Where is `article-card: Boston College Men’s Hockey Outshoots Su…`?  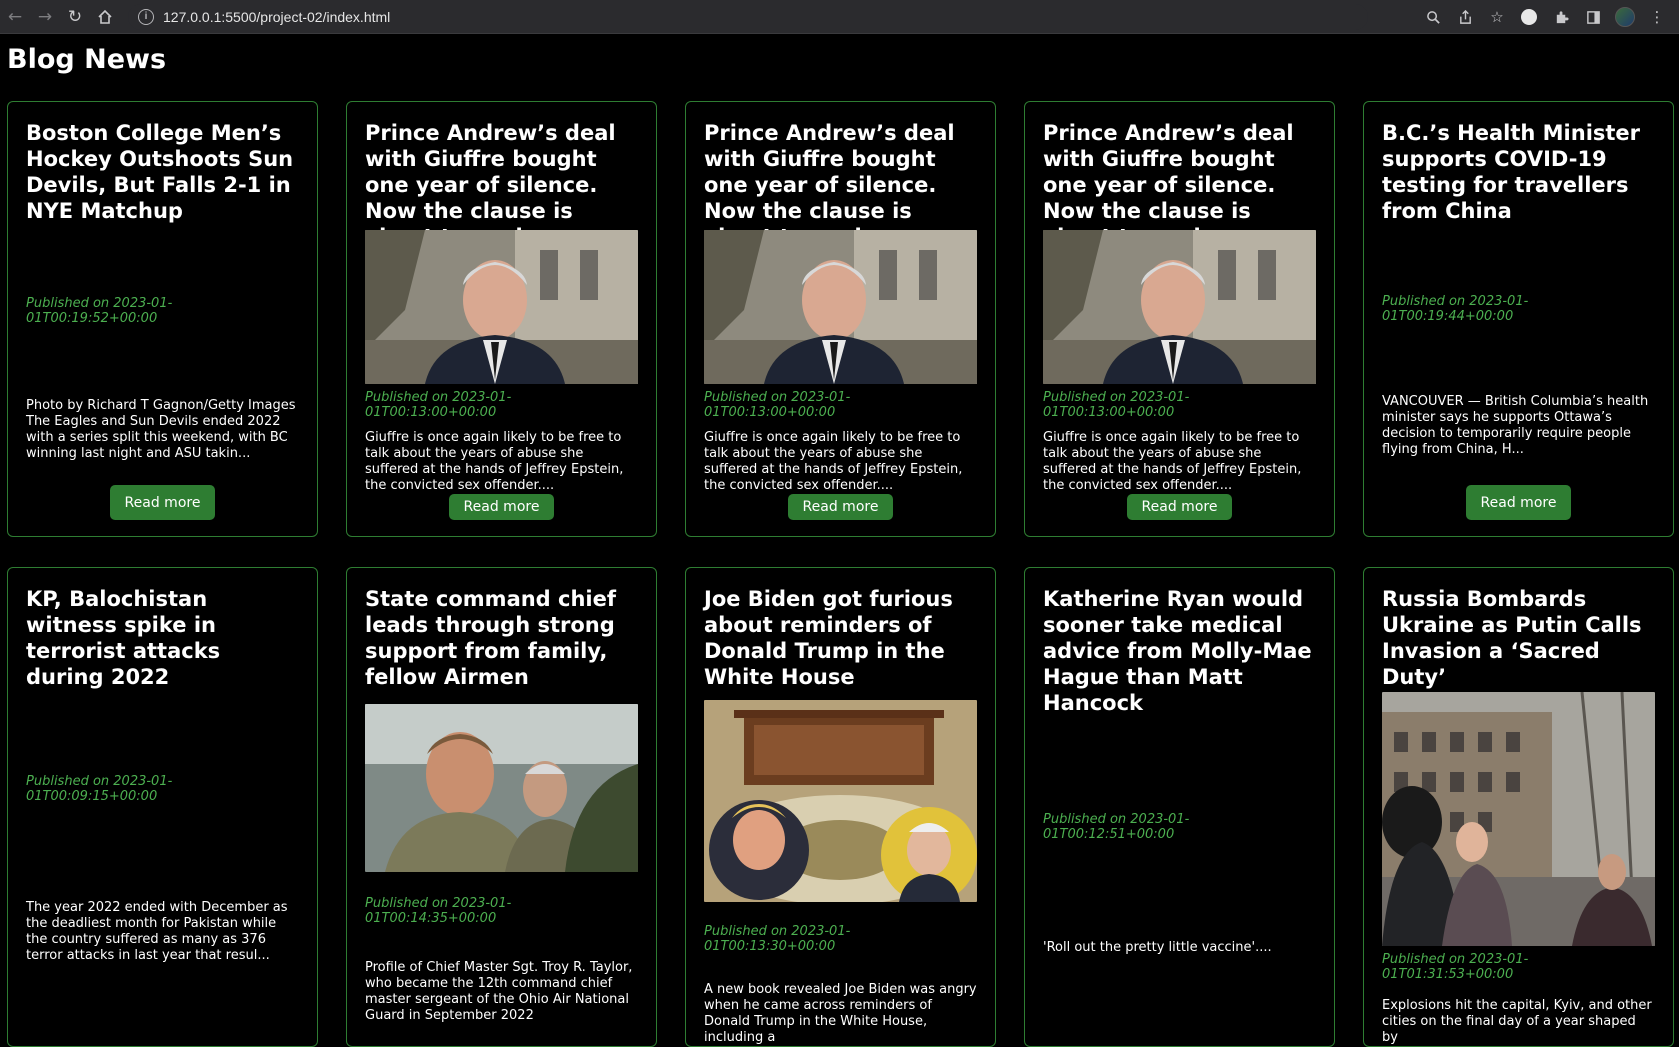 article-card: Boston College Men’s Hockey Outshoots Su… is located at coordinates (162, 319).